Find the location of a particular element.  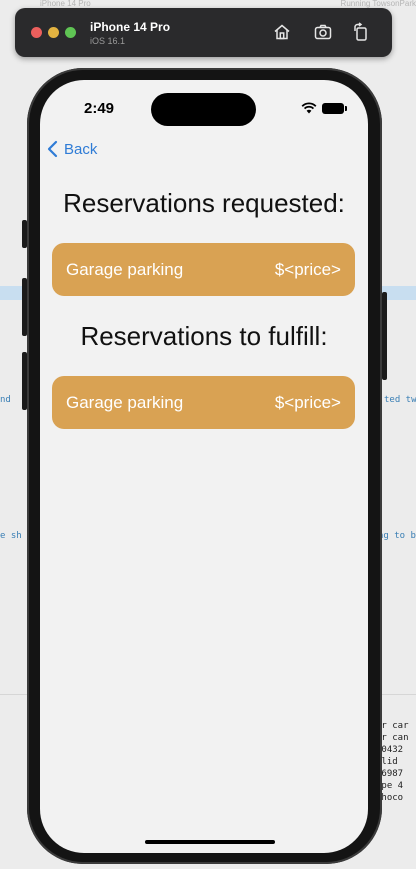

status-icons is located at coordinates (324, 108).